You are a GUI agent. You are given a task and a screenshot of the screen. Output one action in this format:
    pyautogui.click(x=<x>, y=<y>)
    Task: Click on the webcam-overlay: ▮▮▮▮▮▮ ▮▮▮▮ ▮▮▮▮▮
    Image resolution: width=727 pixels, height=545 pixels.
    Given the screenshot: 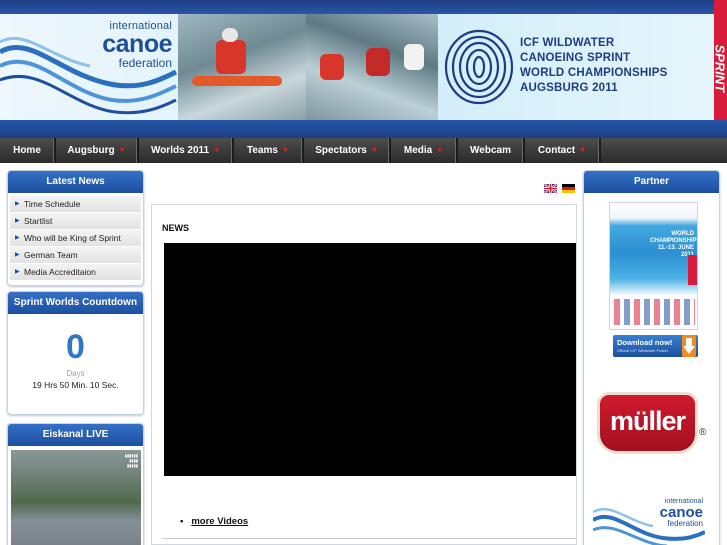 What is the action you would take?
    pyautogui.click(x=131, y=460)
    